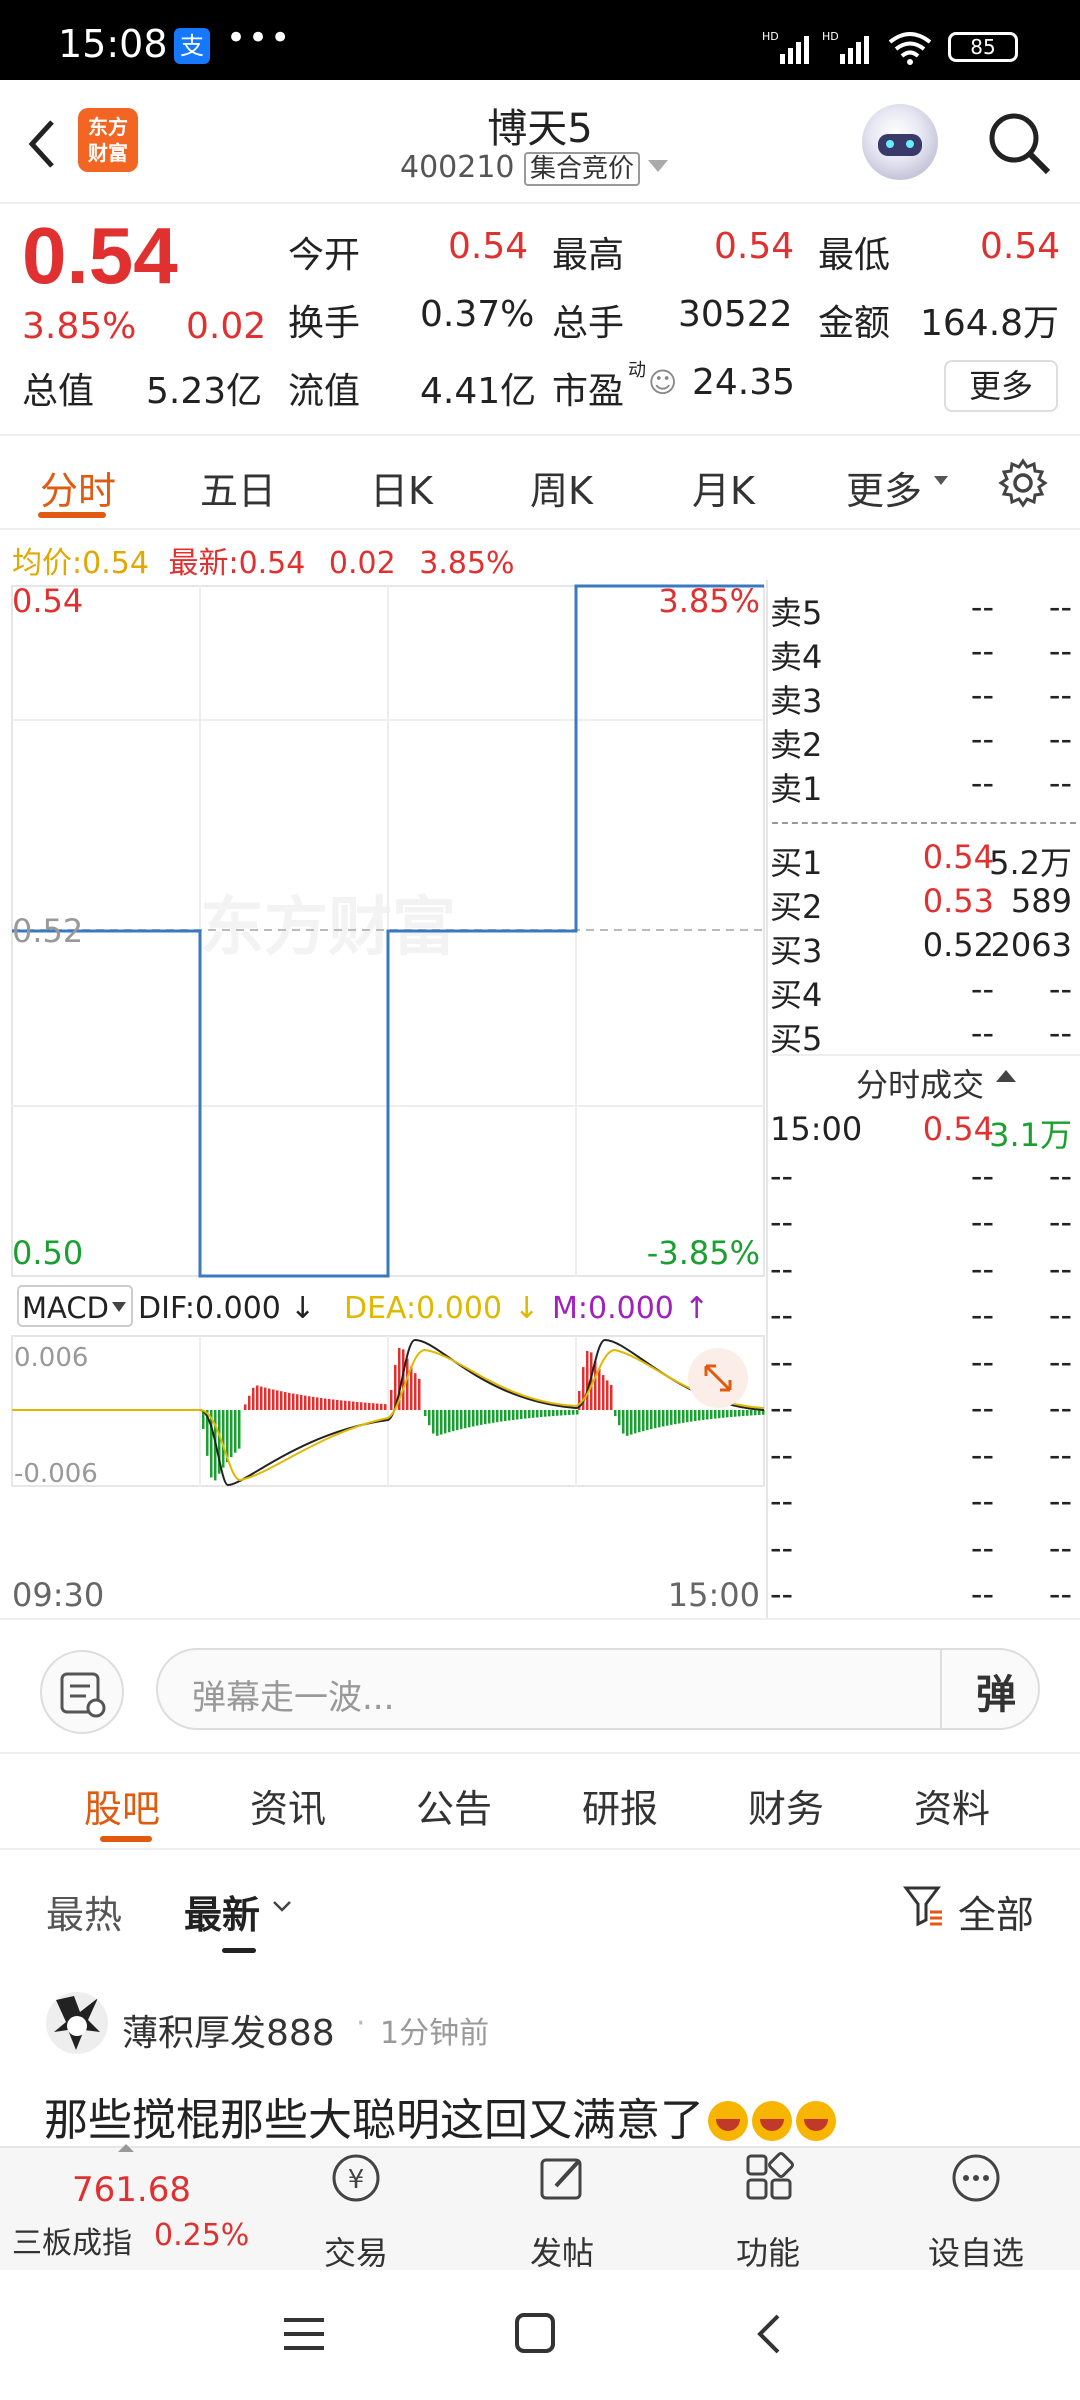  What do you see at coordinates (1001, 386) in the screenshot?
I see `more-quote-button: 更多` at bounding box center [1001, 386].